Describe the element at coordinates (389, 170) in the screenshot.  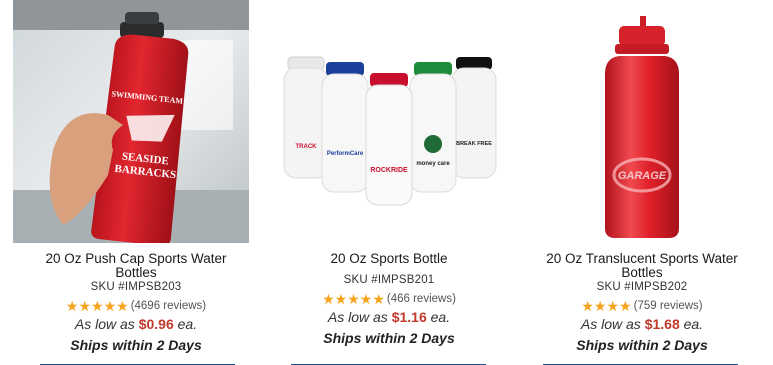
I see `print-rockride-text: ROCKRIDE` at that location.